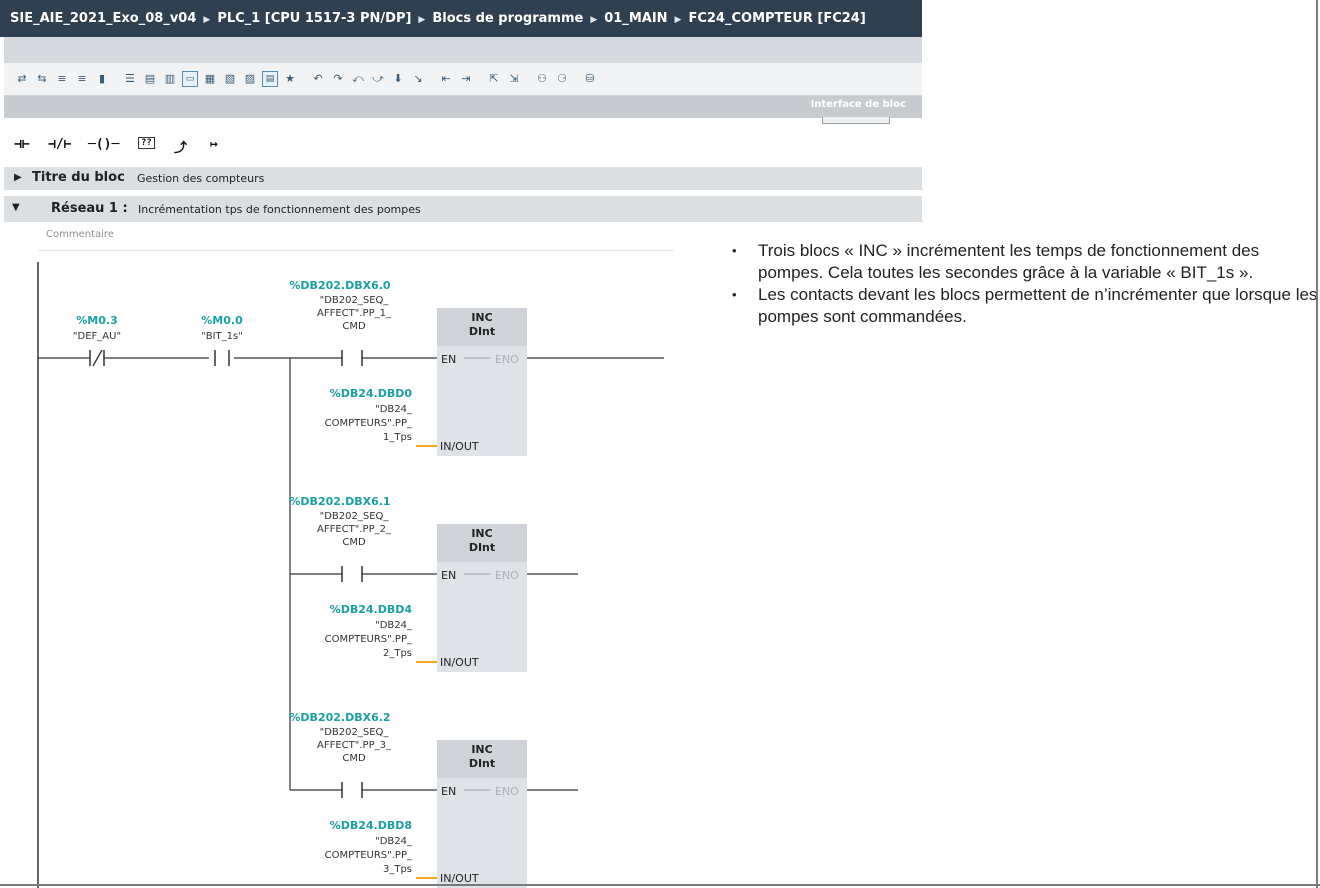 The width and height of the screenshot is (1320, 888). Describe the element at coordinates (339, 501) in the screenshot. I see `cmd-address: %DB202.DBX6.1` at that location.